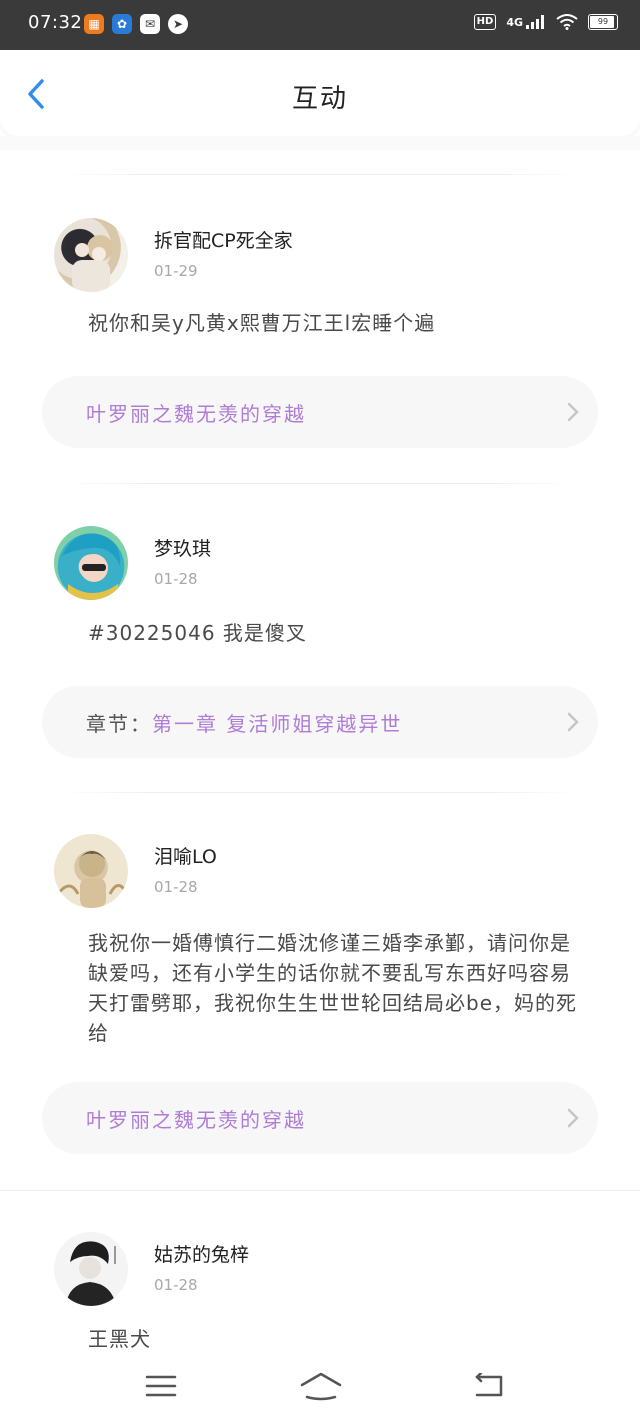 This screenshot has height=1422, width=640. Describe the element at coordinates (319, 99) in the screenshot. I see `page-title: 互动` at that location.